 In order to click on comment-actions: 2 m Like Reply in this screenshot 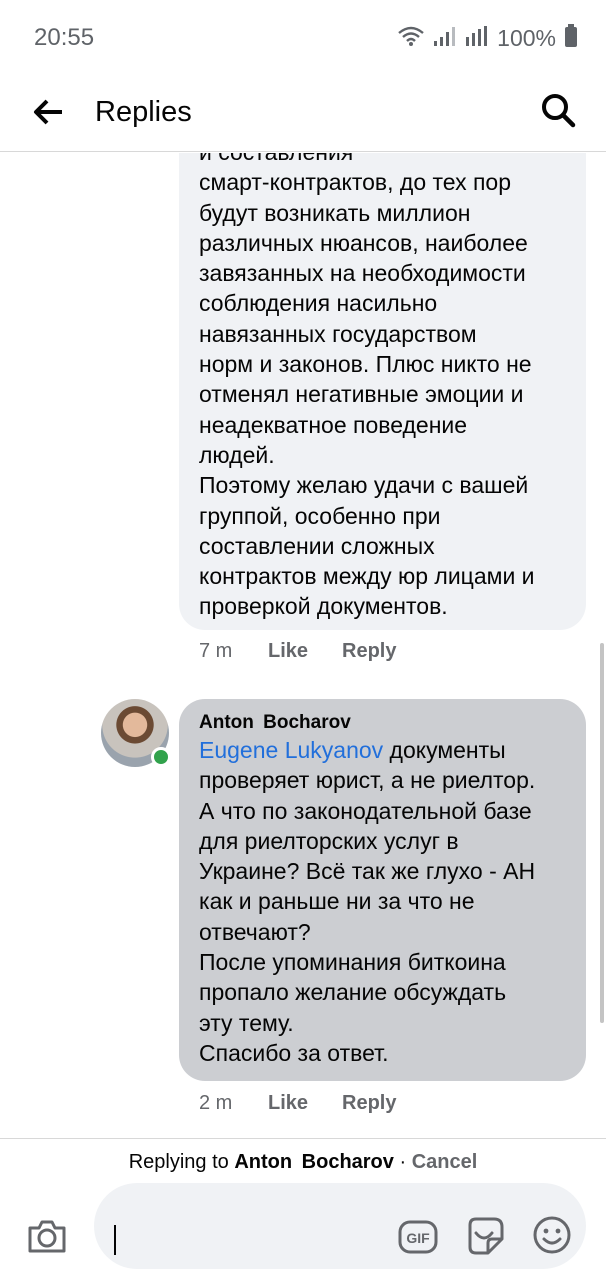, I will do `click(297, 1103)`.